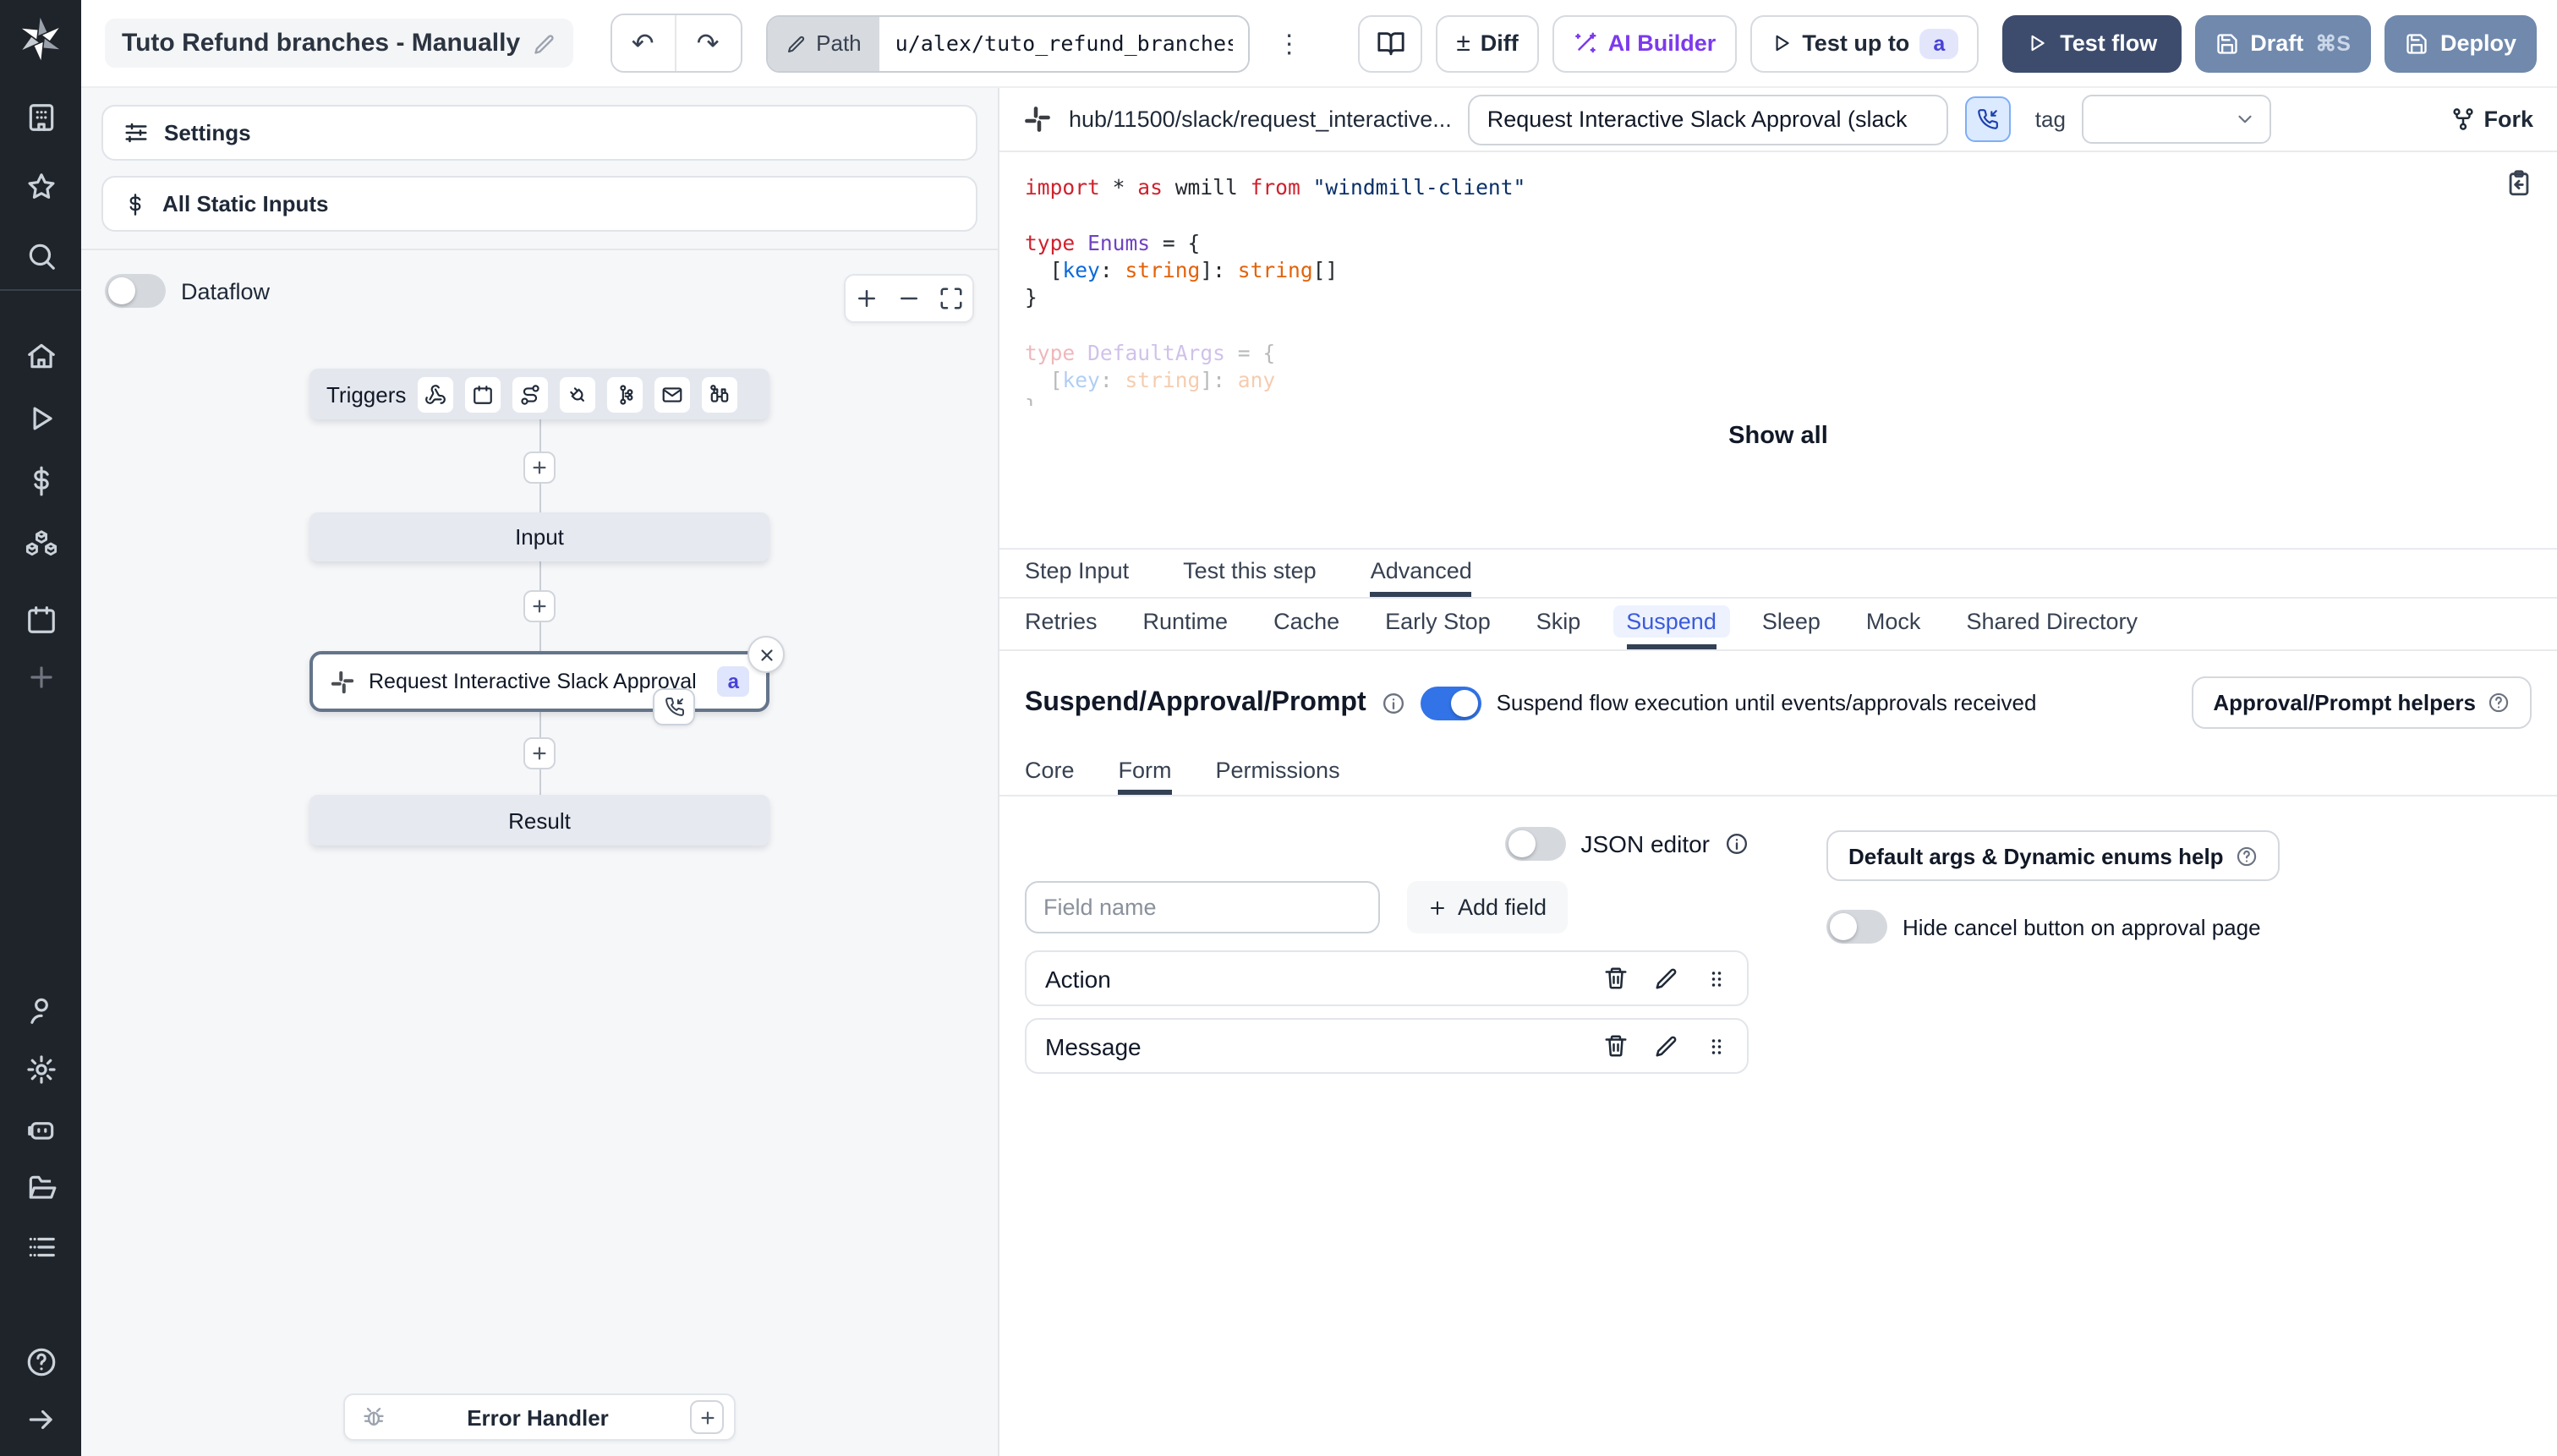  What do you see at coordinates (1306, 624) in the screenshot?
I see `tab-cache: Cache` at bounding box center [1306, 624].